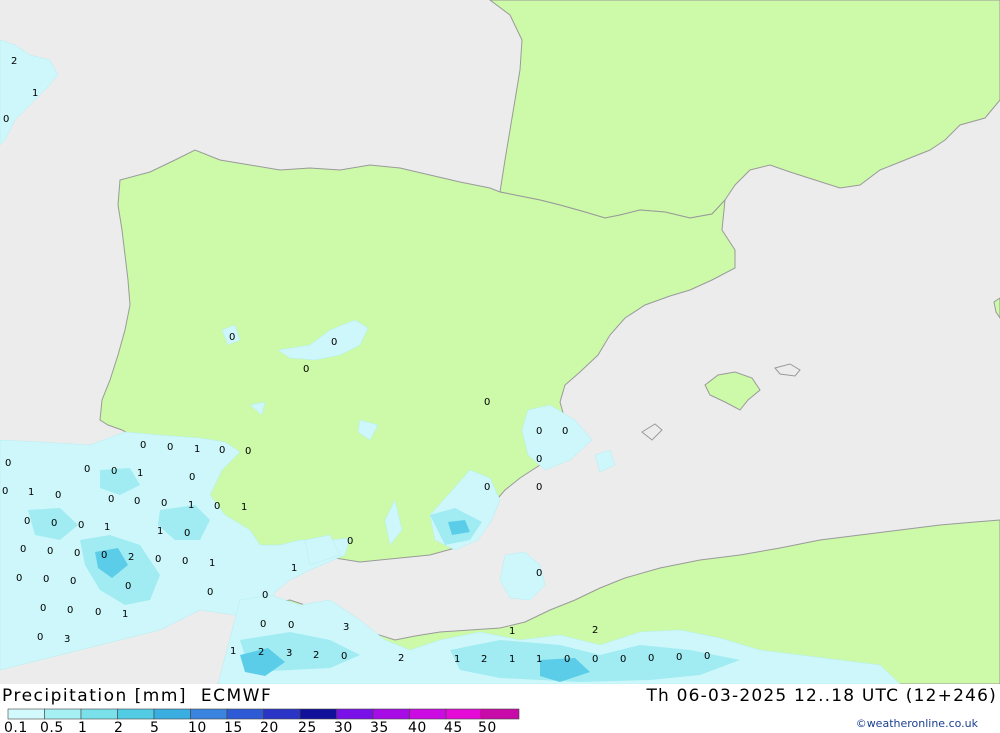 This screenshot has width=1000, height=733. I want to click on legend-label: 0.5, so click(52, 726).